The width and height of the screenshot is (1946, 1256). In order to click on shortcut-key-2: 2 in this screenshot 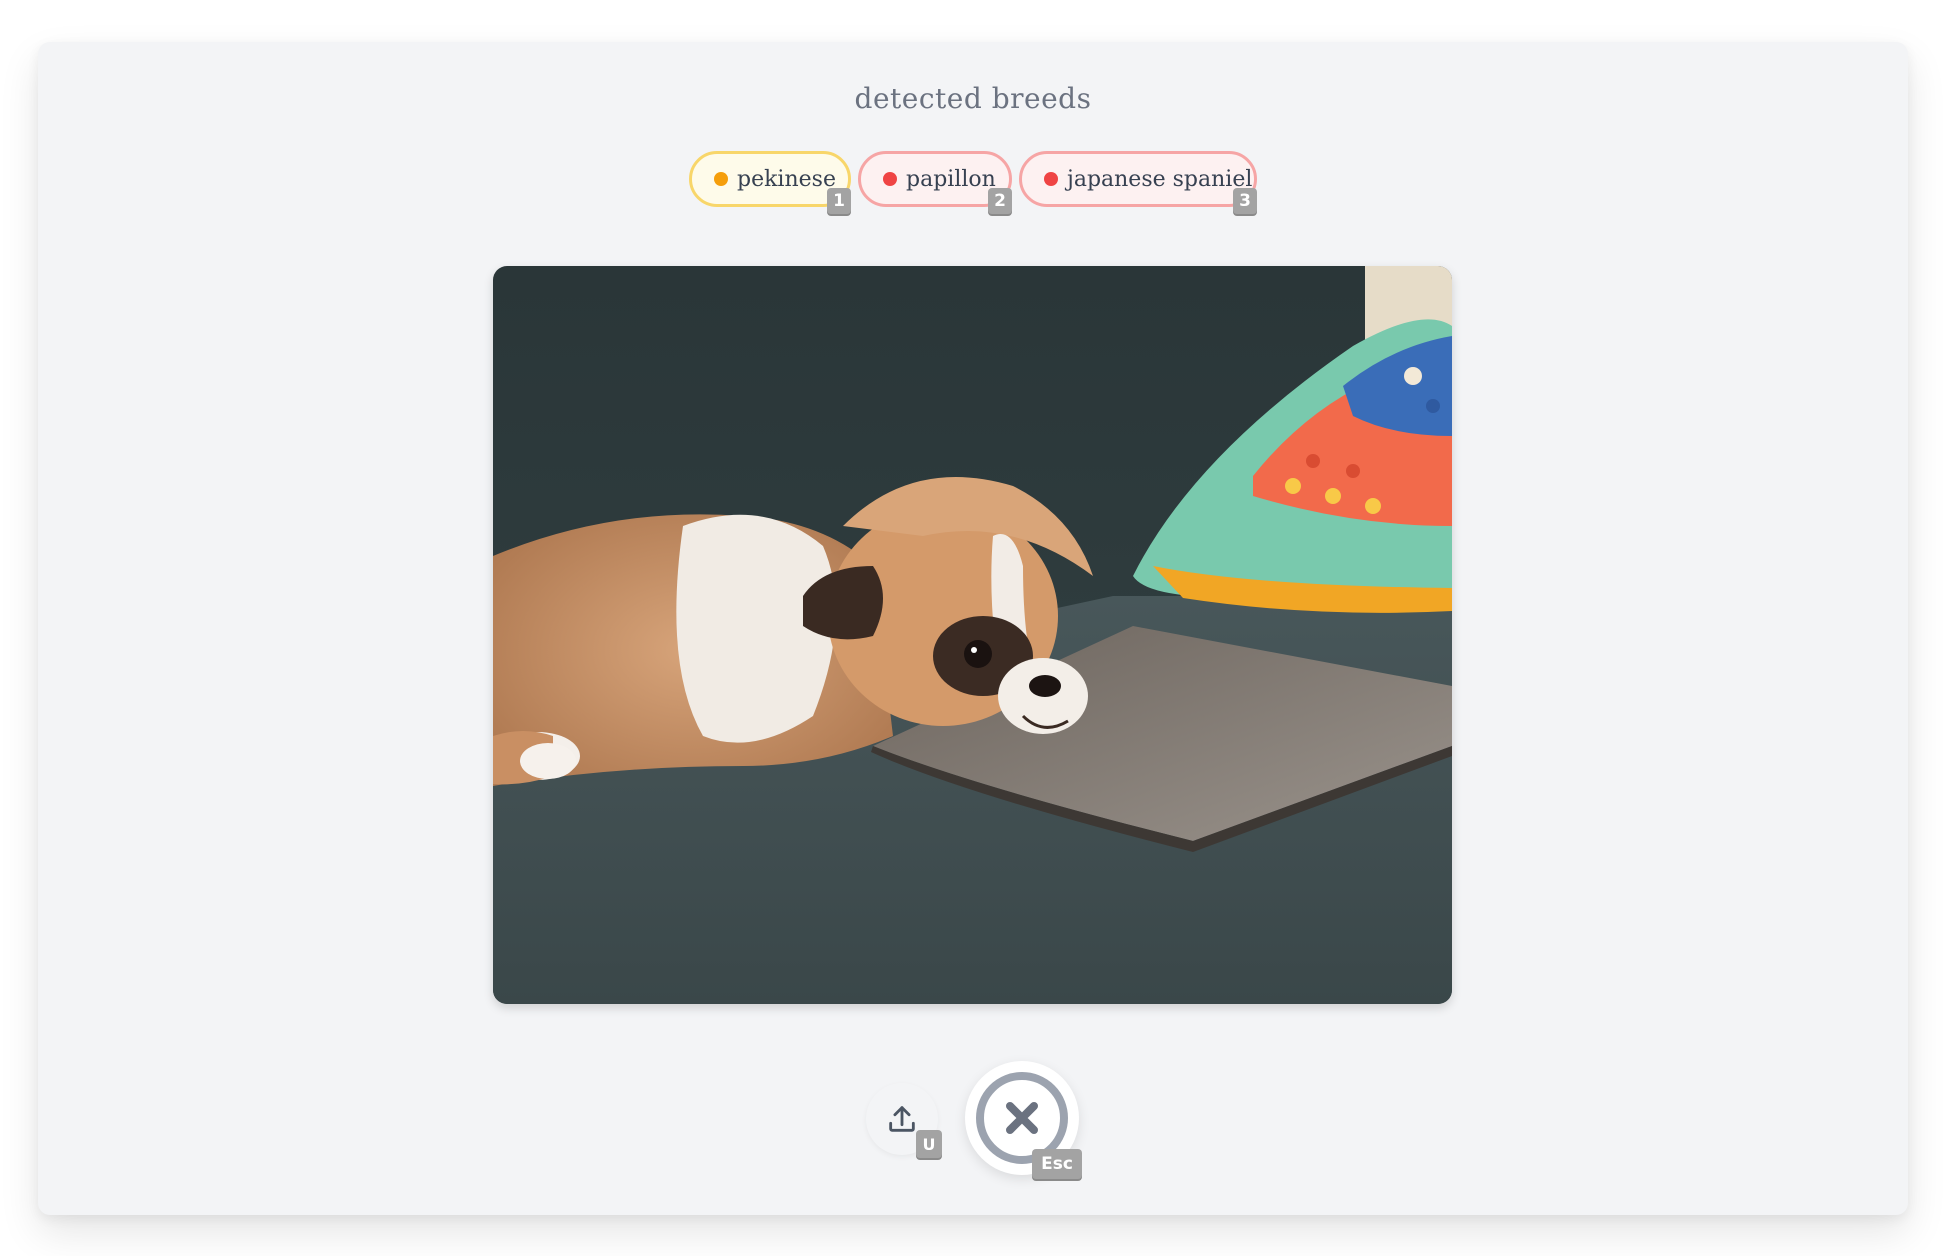, I will do `click(1000, 201)`.